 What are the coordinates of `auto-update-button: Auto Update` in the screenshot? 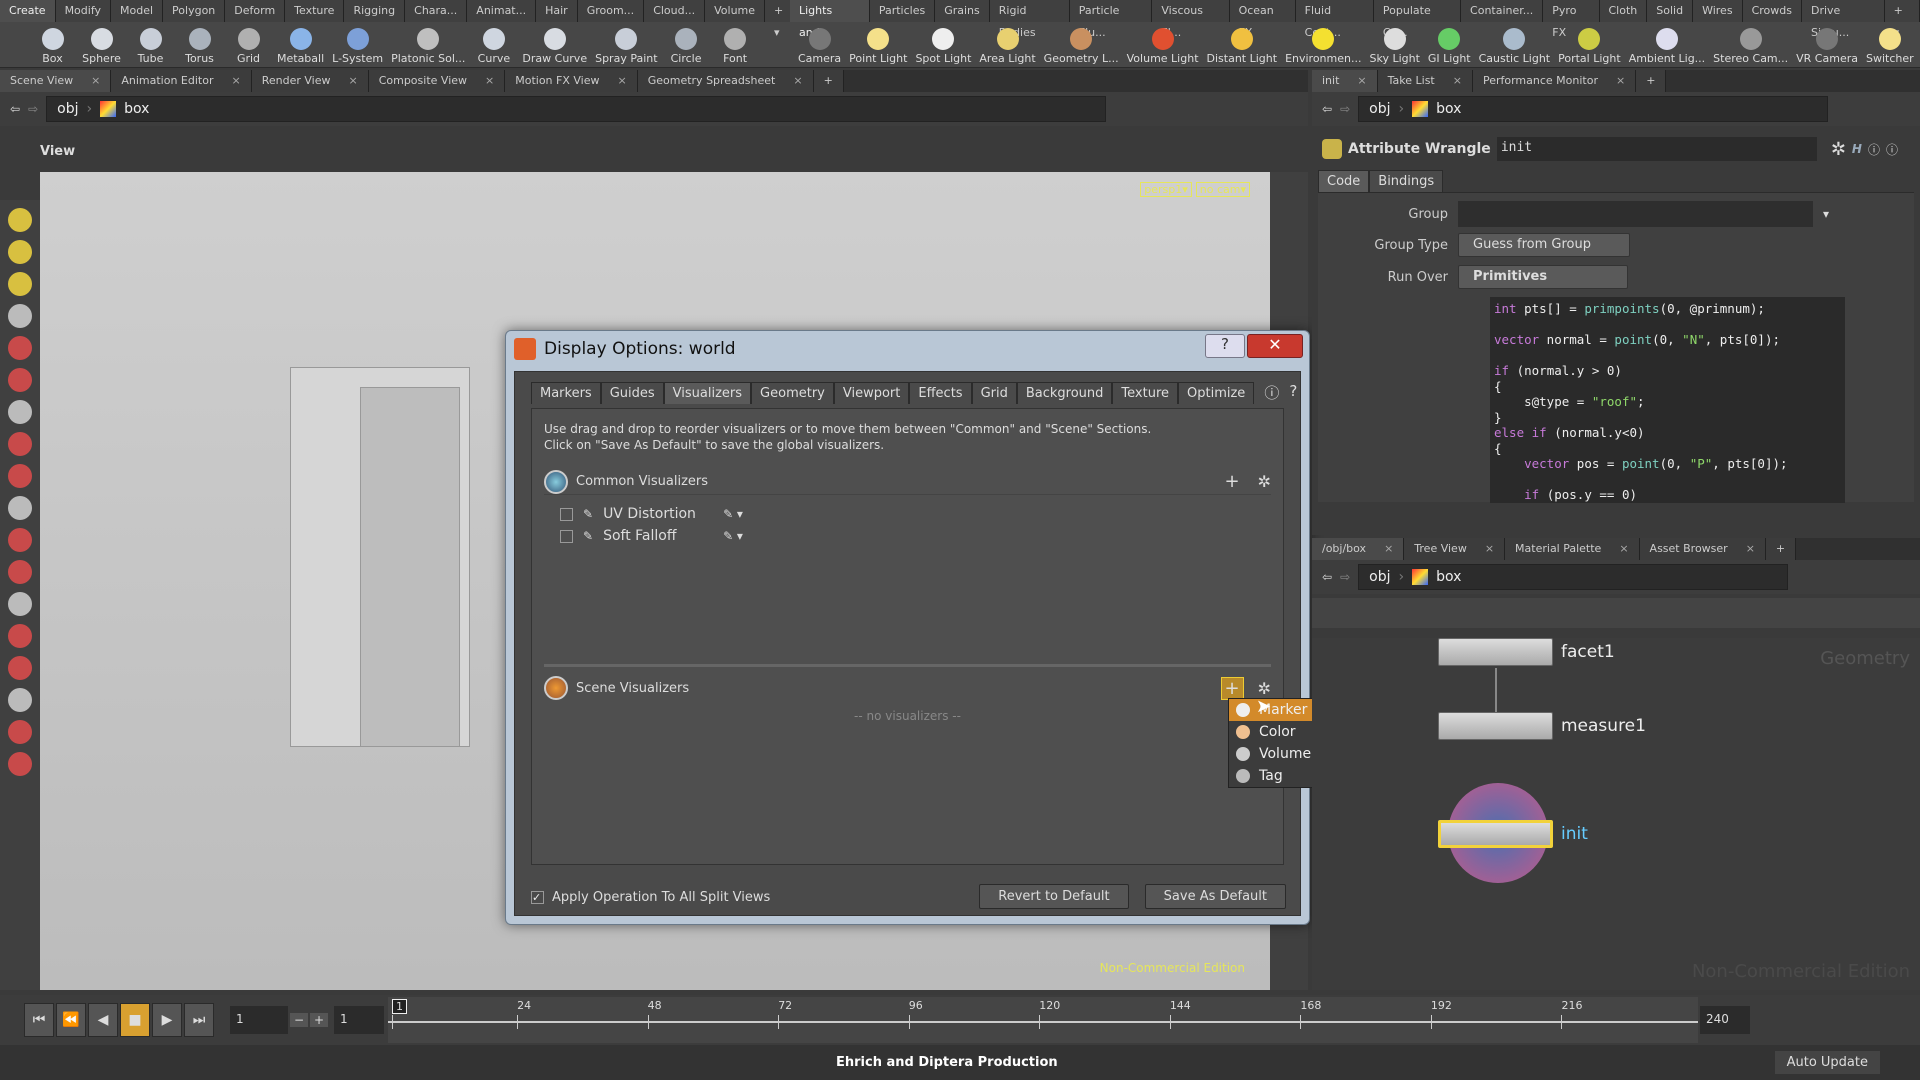 It's located at (1827, 1062).